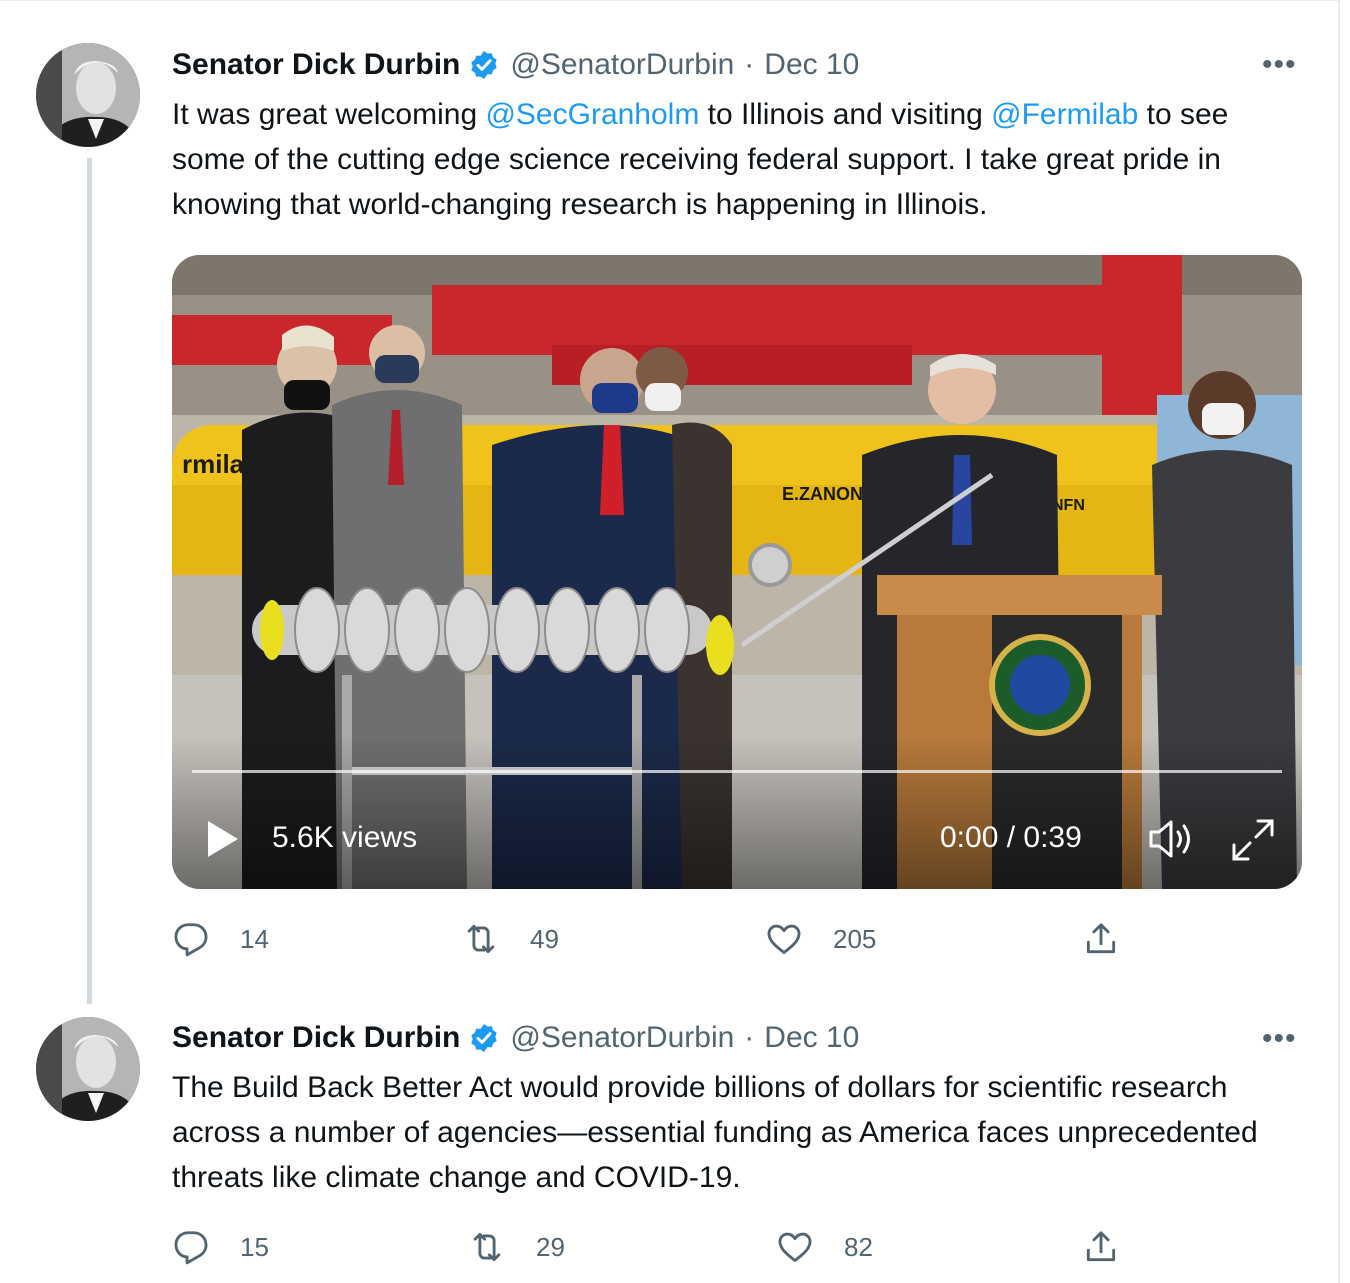 This screenshot has height=1283, width=1350. What do you see at coordinates (550, 1246) in the screenshot?
I see `retweet-count: 29` at bounding box center [550, 1246].